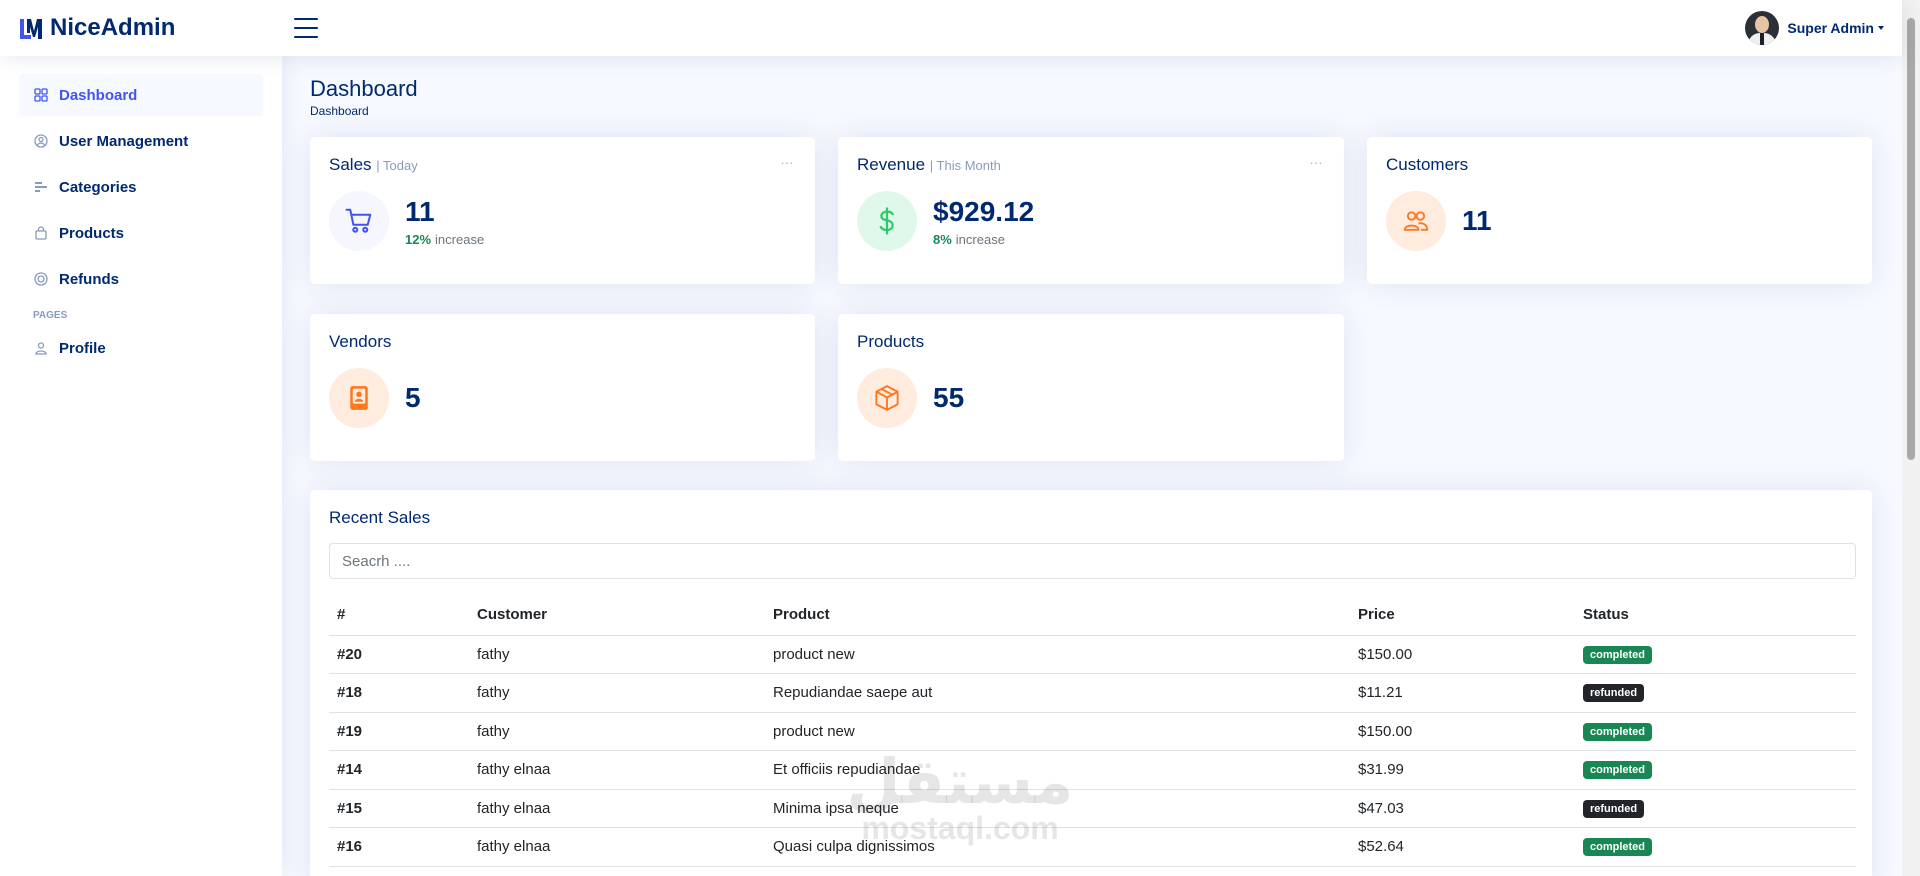 The height and width of the screenshot is (876, 1920). I want to click on breadcrumb: Dashboard, so click(1091, 111).